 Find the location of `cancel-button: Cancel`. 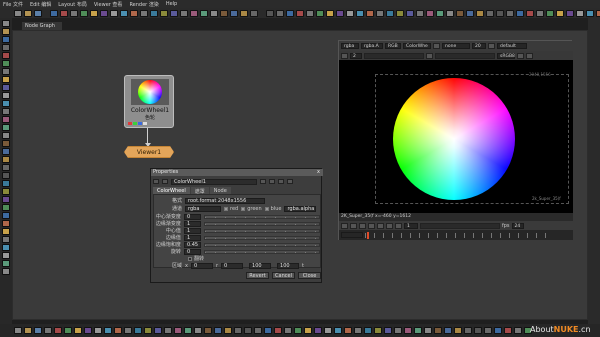

cancel-button: Cancel is located at coordinates (283, 275).